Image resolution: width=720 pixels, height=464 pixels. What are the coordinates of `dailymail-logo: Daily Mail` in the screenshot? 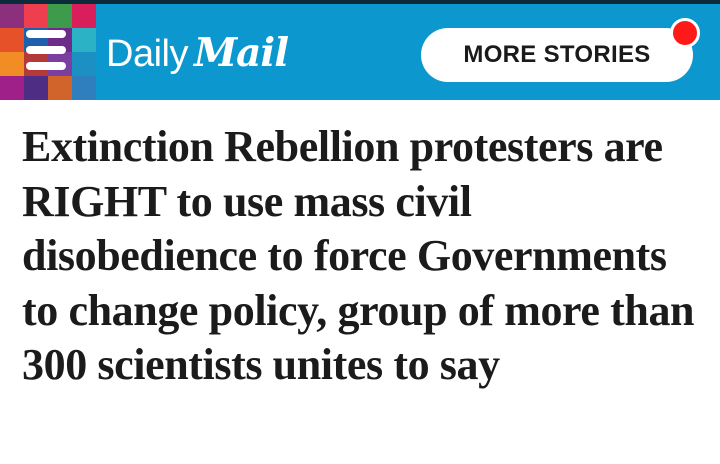 It's located at (197, 53).